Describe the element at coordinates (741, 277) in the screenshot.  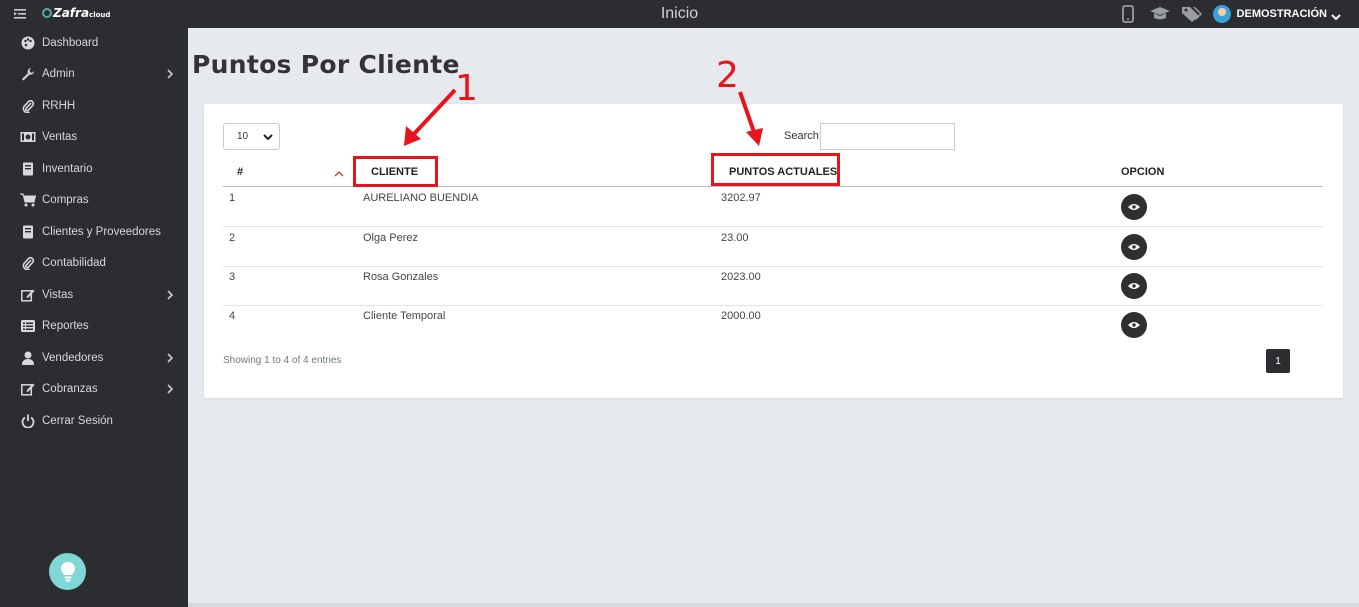
I see `cell-puntos: 2023.00` at that location.